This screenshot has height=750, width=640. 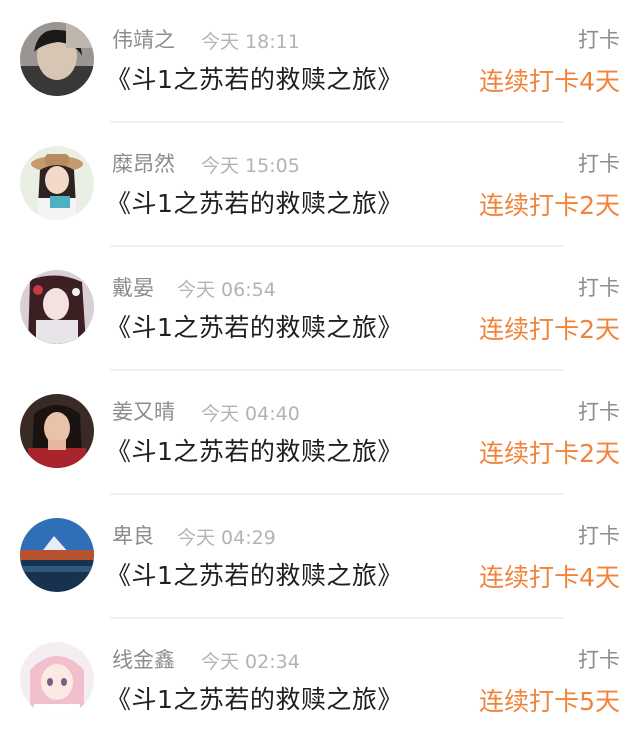 I want to click on user-name: 伟靖之, so click(x=143, y=39).